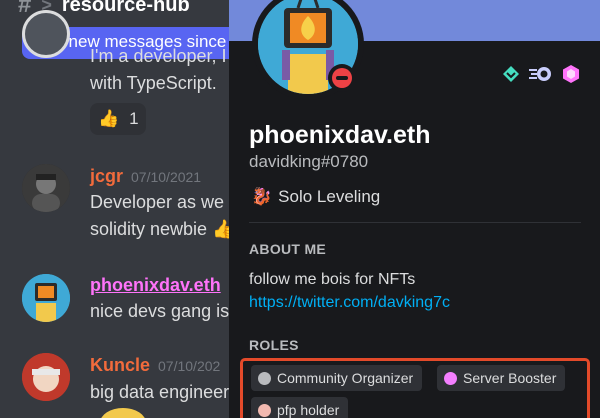 Image resolution: width=600 pixels, height=418 pixels. What do you see at coordinates (158, 56) in the screenshot?
I see `message-line: I'm a developer, I` at bounding box center [158, 56].